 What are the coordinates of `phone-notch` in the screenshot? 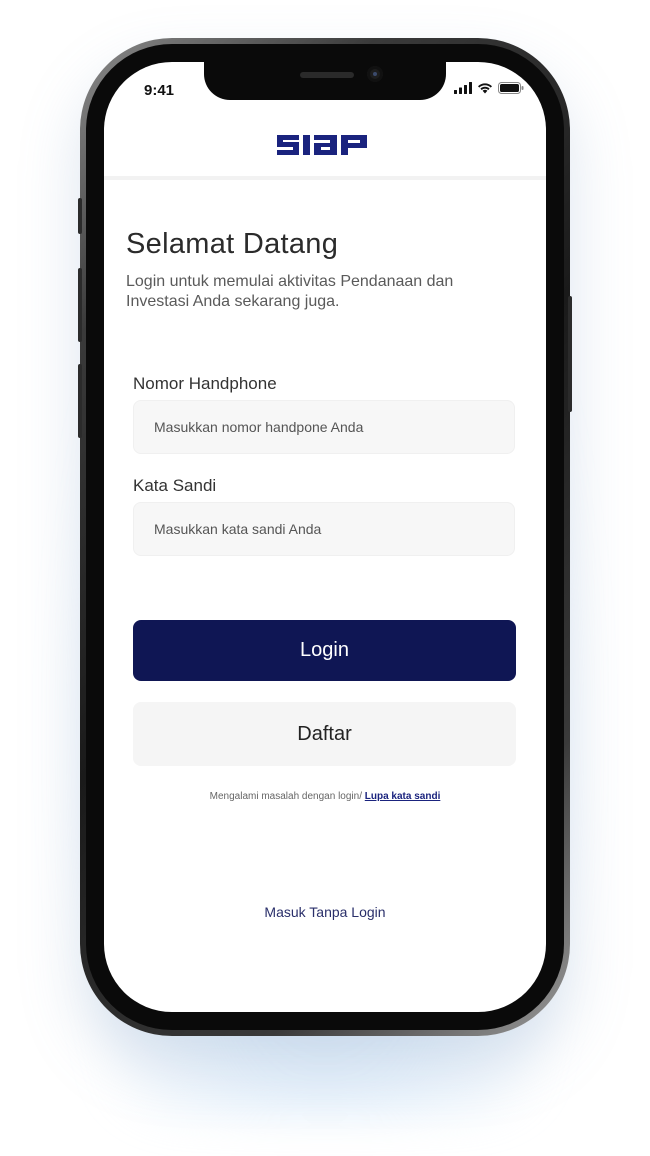 It's located at (325, 81).